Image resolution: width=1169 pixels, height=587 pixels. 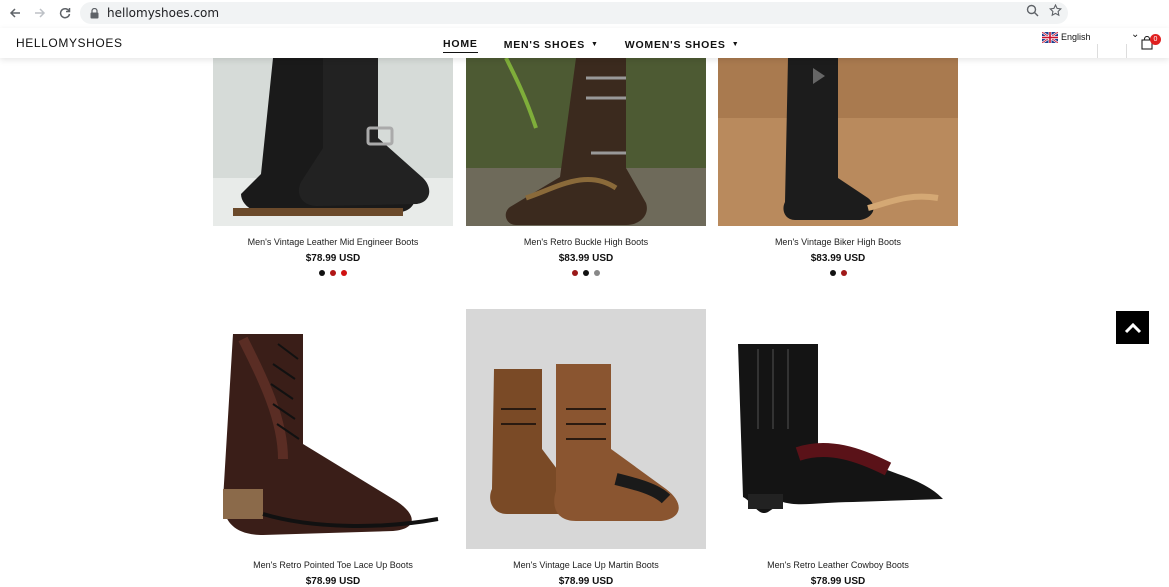 I want to click on menu-item-label: WOMEN'S SHOES, so click(x=675, y=44).